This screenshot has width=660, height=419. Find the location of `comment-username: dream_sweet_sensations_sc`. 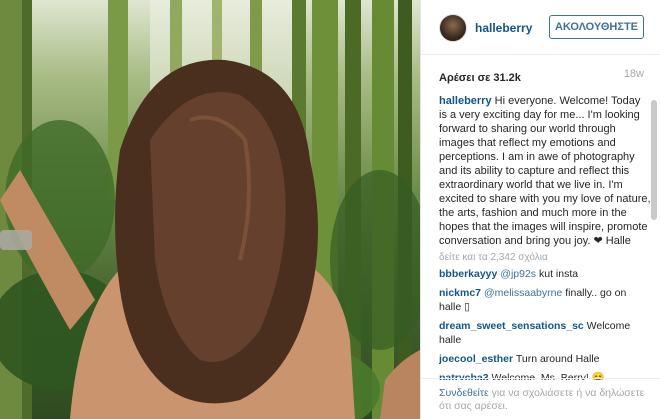

comment-username: dream_sweet_sensations_sc is located at coordinates (511, 326).